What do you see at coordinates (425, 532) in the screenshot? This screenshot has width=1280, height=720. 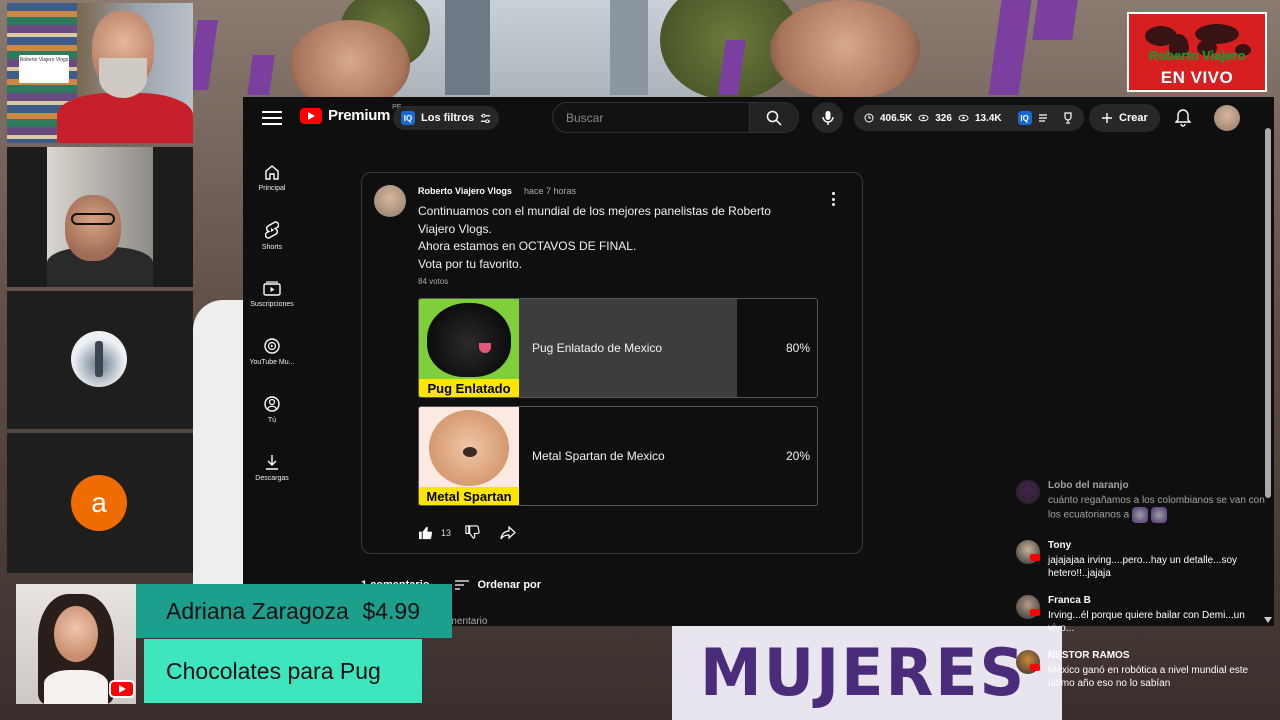 I see `like-icon` at bounding box center [425, 532].